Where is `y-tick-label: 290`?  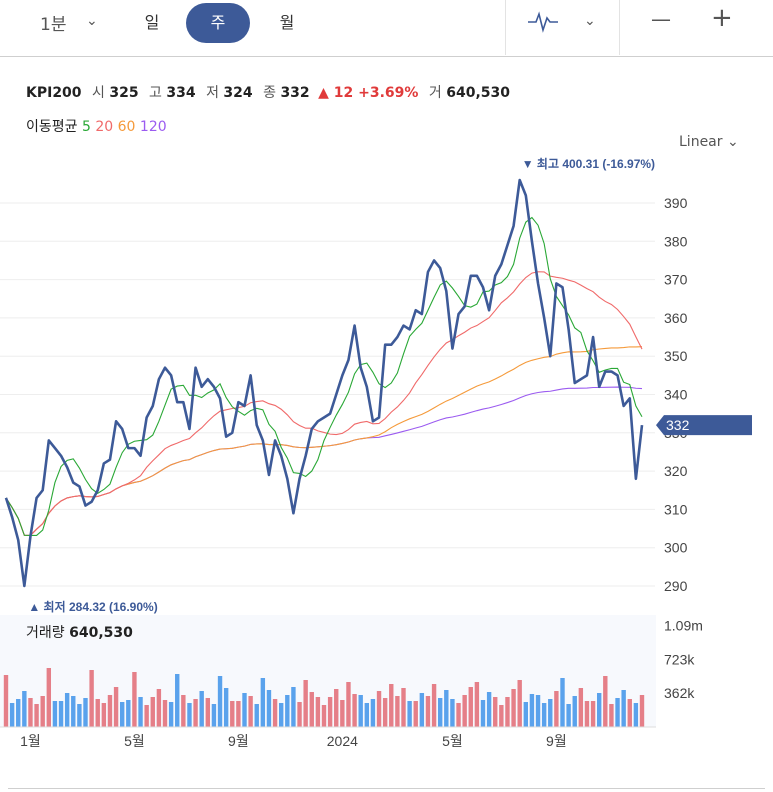 y-tick-label: 290 is located at coordinates (676, 586).